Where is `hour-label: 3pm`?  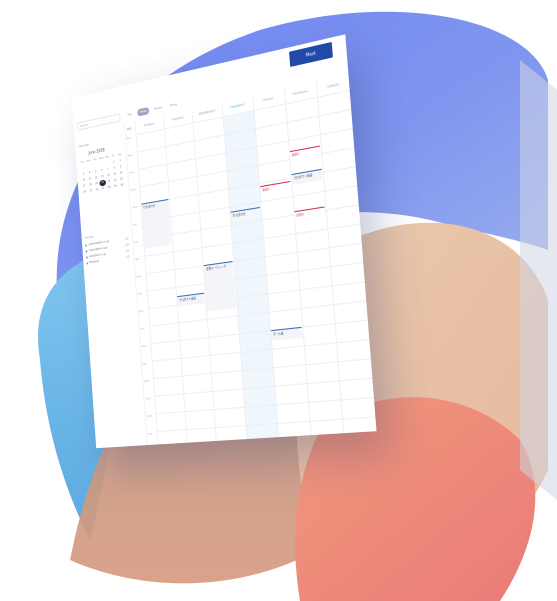
hour-label: 3pm is located at coordinates (139, 259).